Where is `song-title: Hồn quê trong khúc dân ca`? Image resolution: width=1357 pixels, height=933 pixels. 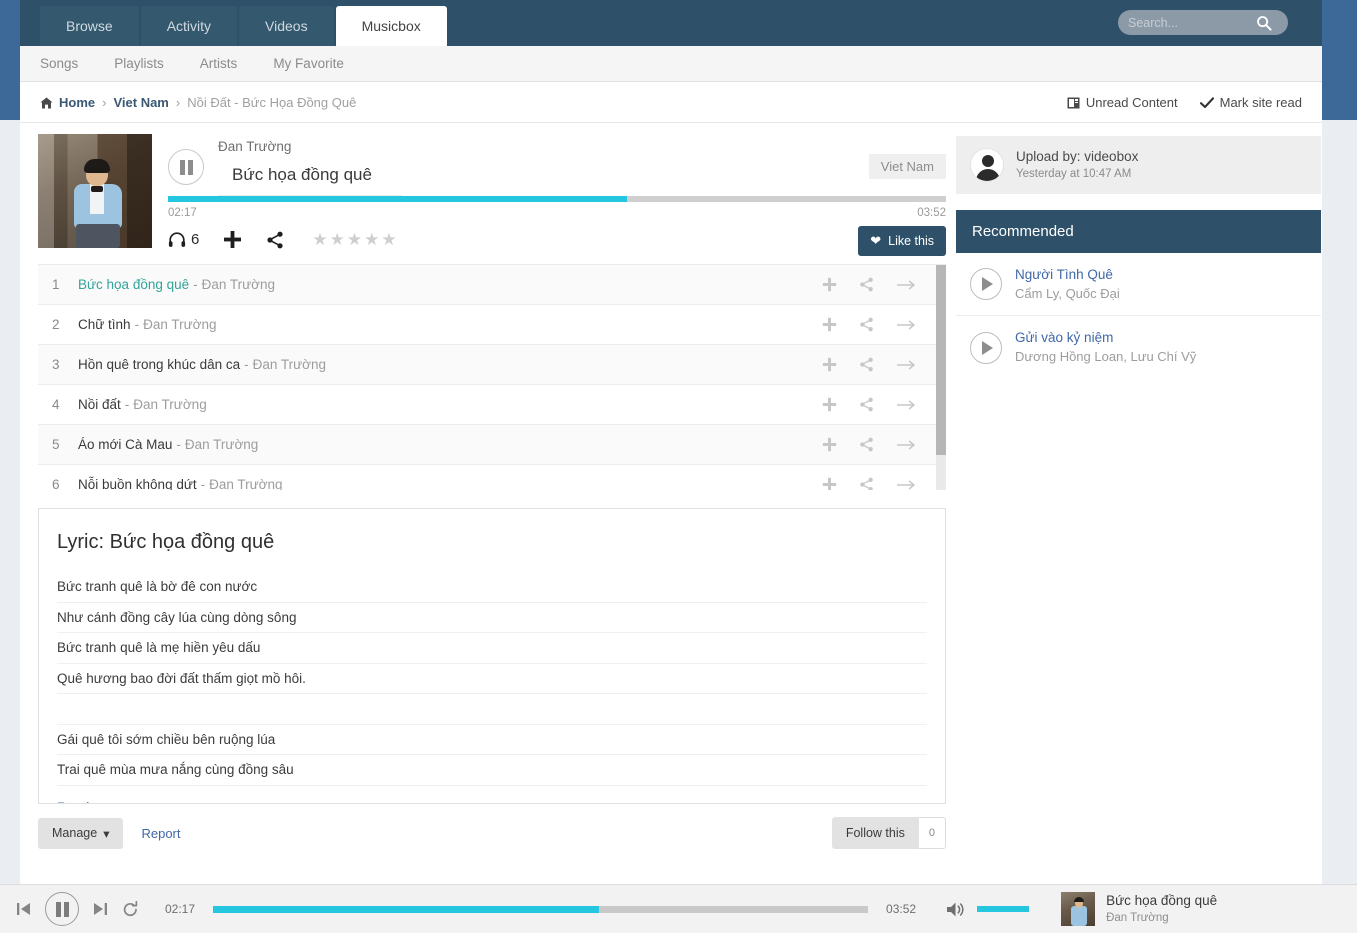
song-title: Hồn quê trong khúc dân ca is located at coordinates (159, 364).